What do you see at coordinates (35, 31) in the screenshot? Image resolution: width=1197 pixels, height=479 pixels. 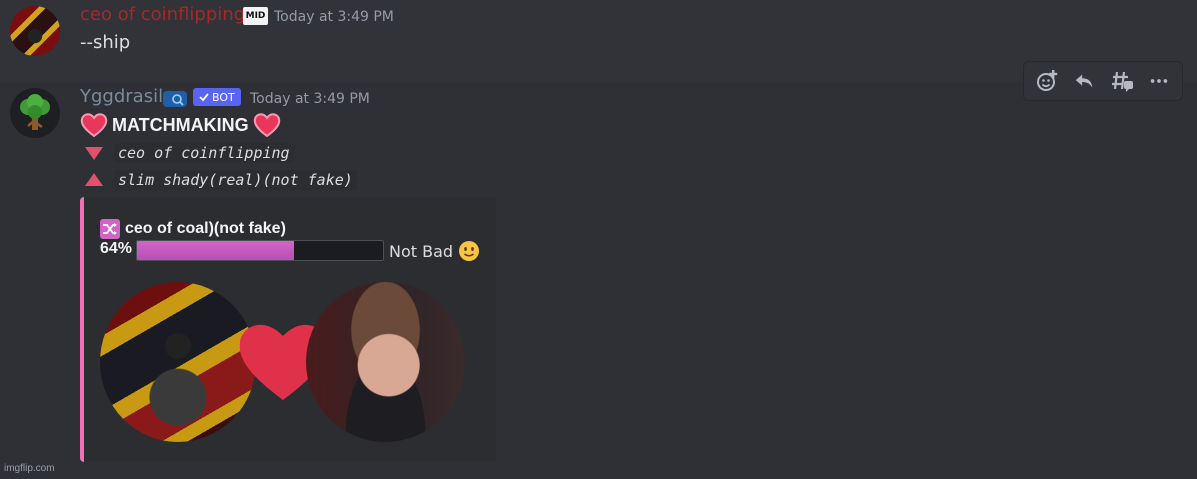 I see `avatar-ceo-of-coinflipping` at bounding box center [35, 31].